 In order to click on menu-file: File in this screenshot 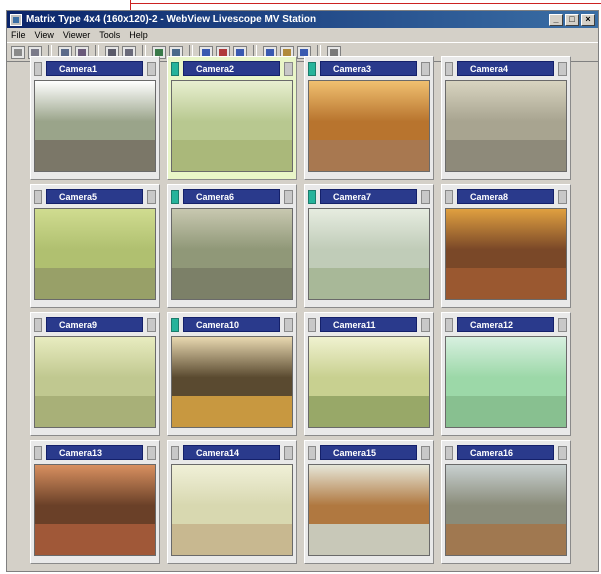, I will do `click(18, 35)`.